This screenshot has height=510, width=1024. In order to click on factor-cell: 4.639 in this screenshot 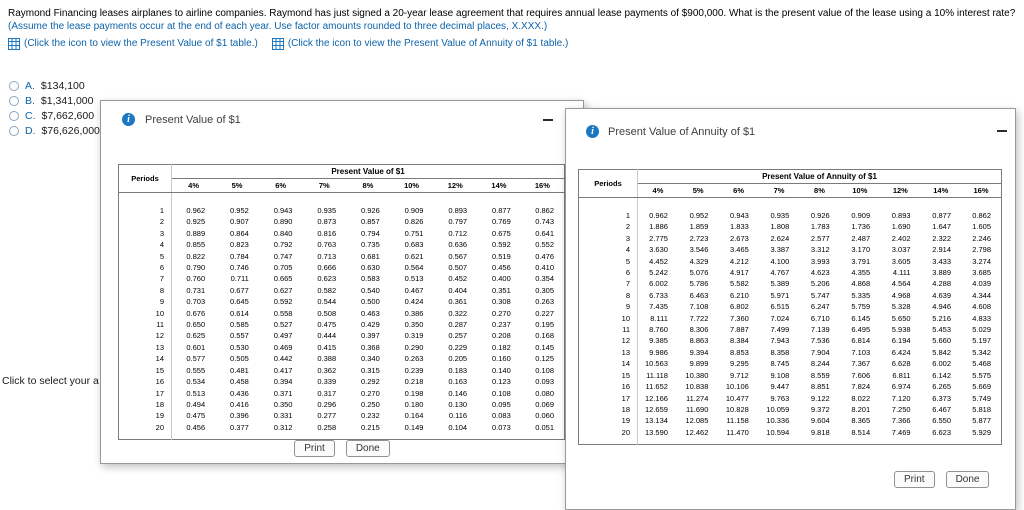, I will do `click(941, 295)`.